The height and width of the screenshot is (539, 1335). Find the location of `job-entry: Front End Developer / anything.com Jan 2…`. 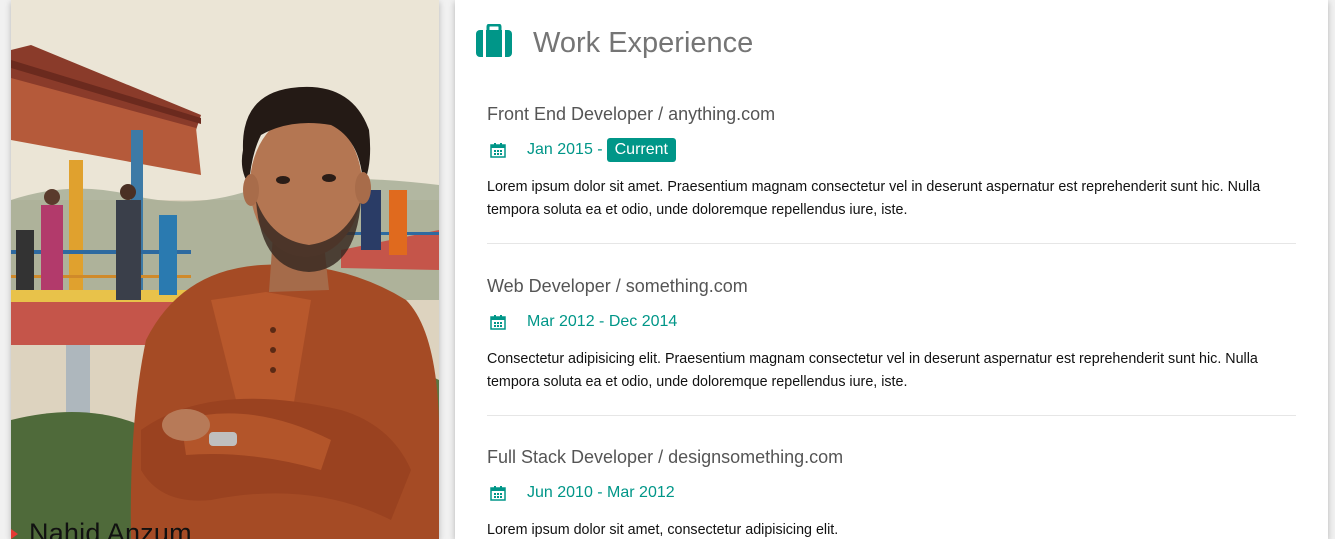

job-entry: Front End Developer / anything.com Jan 2… is located at coordinates (891, 163).